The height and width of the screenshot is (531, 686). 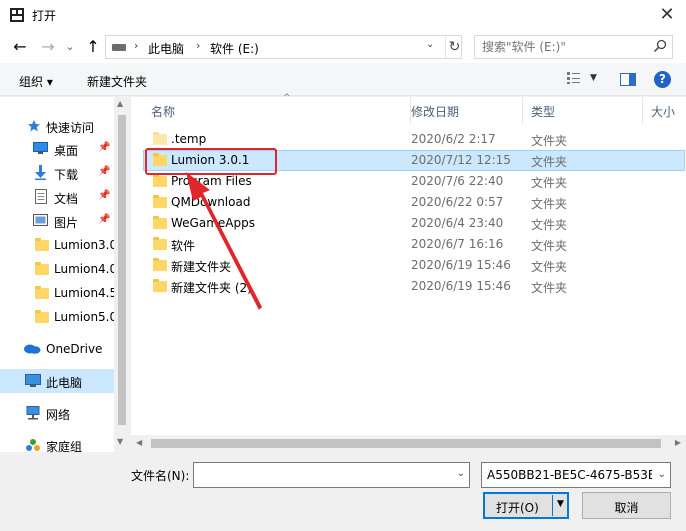 What do you see at coordinates (517, 508) in the screenshot?
I see `open-button-label: 打开(O)` at bounding box center [517, 508].